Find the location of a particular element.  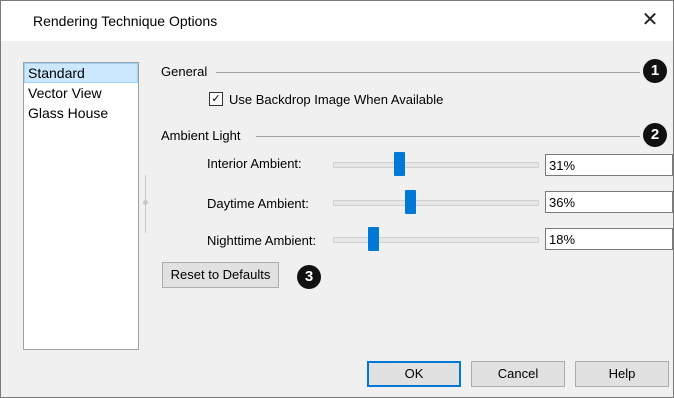

dialog-title: Rendering Technique Options is located at coordinates (125, 21).